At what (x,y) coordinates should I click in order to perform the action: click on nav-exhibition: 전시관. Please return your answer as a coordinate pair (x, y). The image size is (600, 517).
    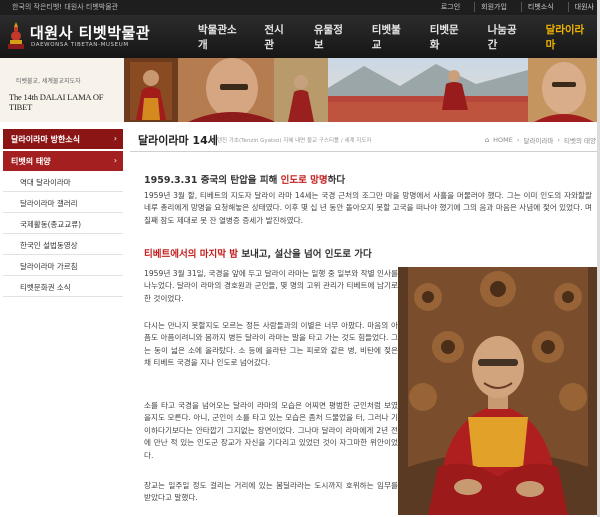
    Looking at the image, I should click on (276, 36).